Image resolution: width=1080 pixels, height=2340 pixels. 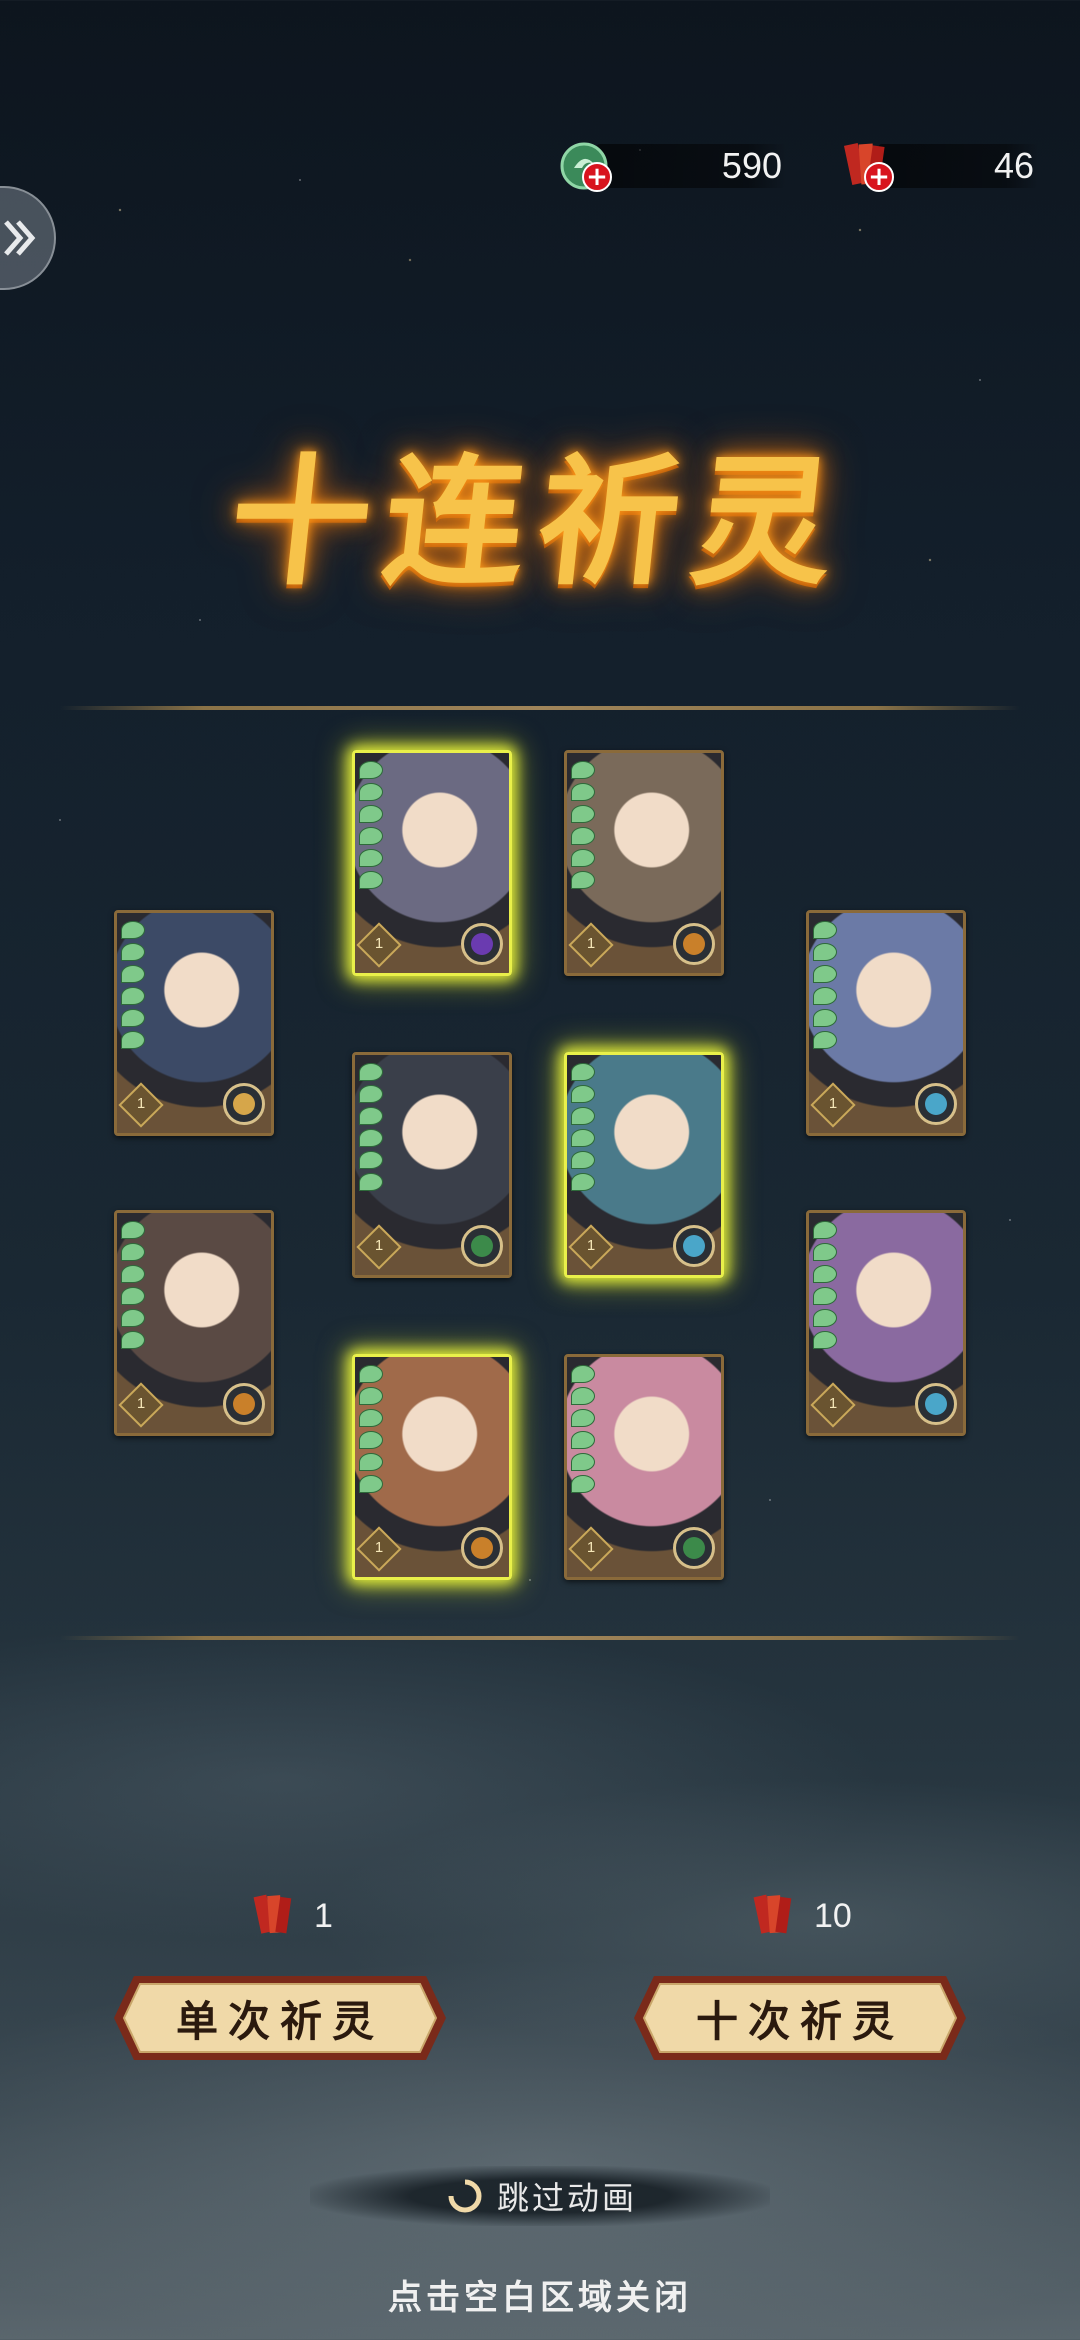 I want to click on page-title: 十连祈灵, so click(x=539, y=523).